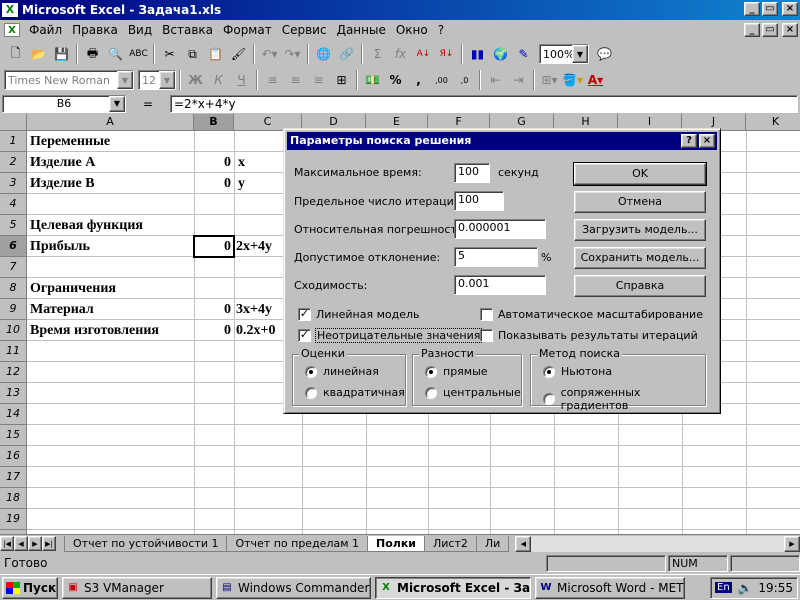 This screenshot has width=800, height=600. I want to click on row-header-6: 6, so click(13, 246).